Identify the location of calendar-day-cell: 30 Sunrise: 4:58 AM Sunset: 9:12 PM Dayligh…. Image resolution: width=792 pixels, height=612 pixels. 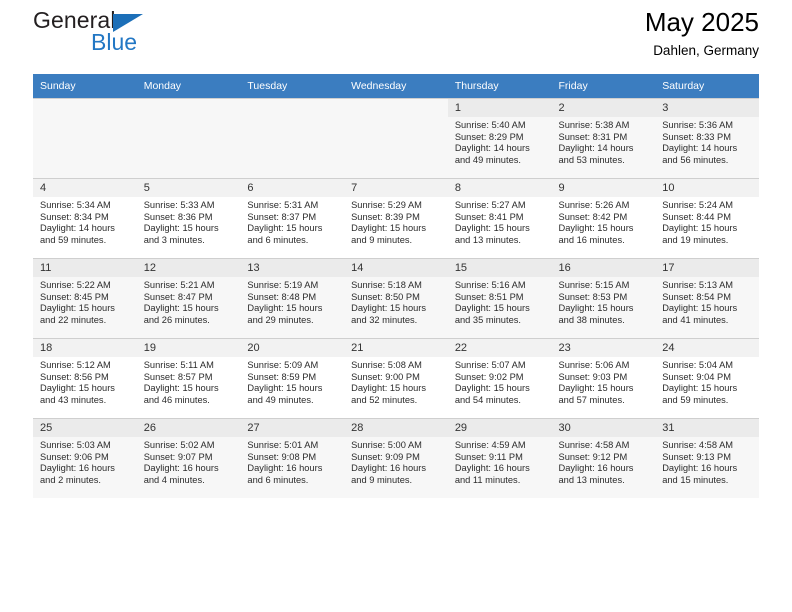
(603, 458).